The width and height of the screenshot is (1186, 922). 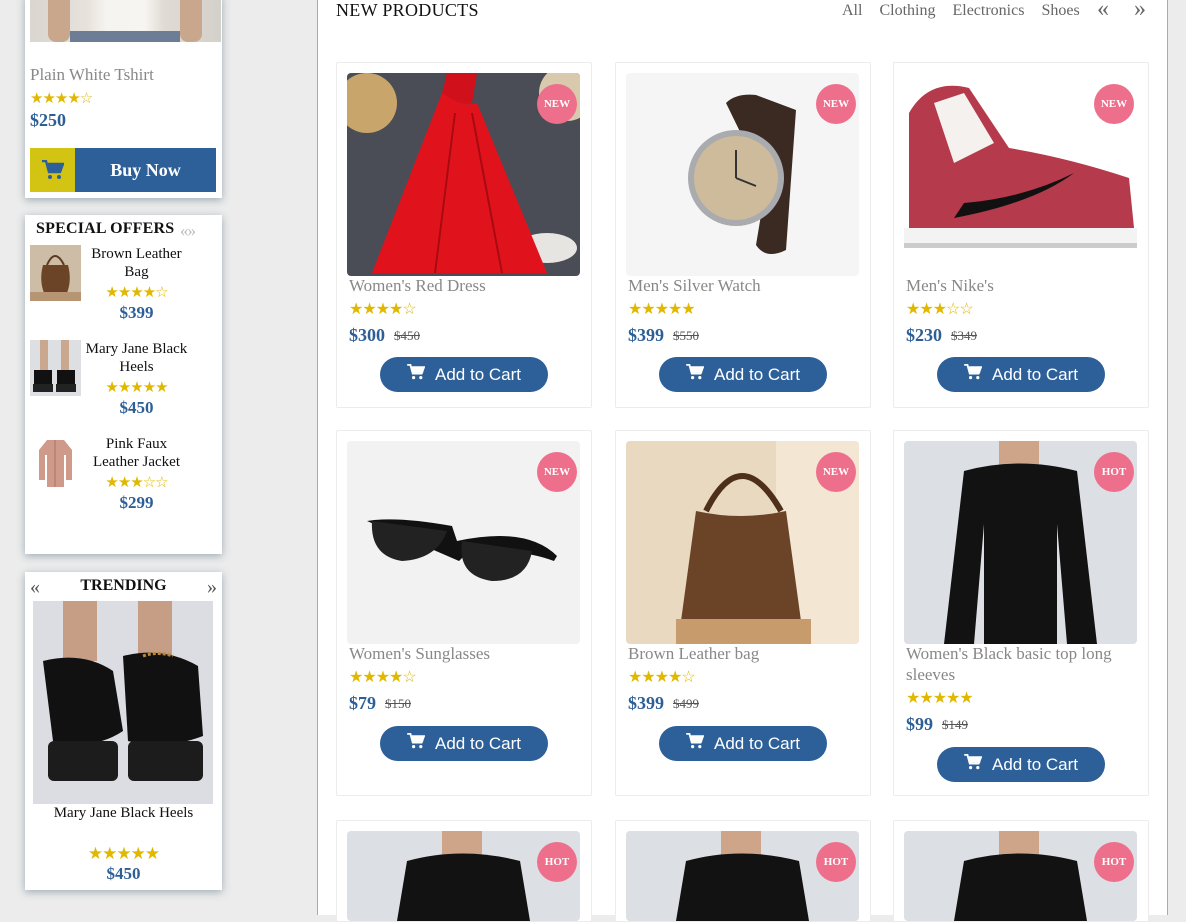 I want to click on trending-product-image, so click(x=123, y=702).